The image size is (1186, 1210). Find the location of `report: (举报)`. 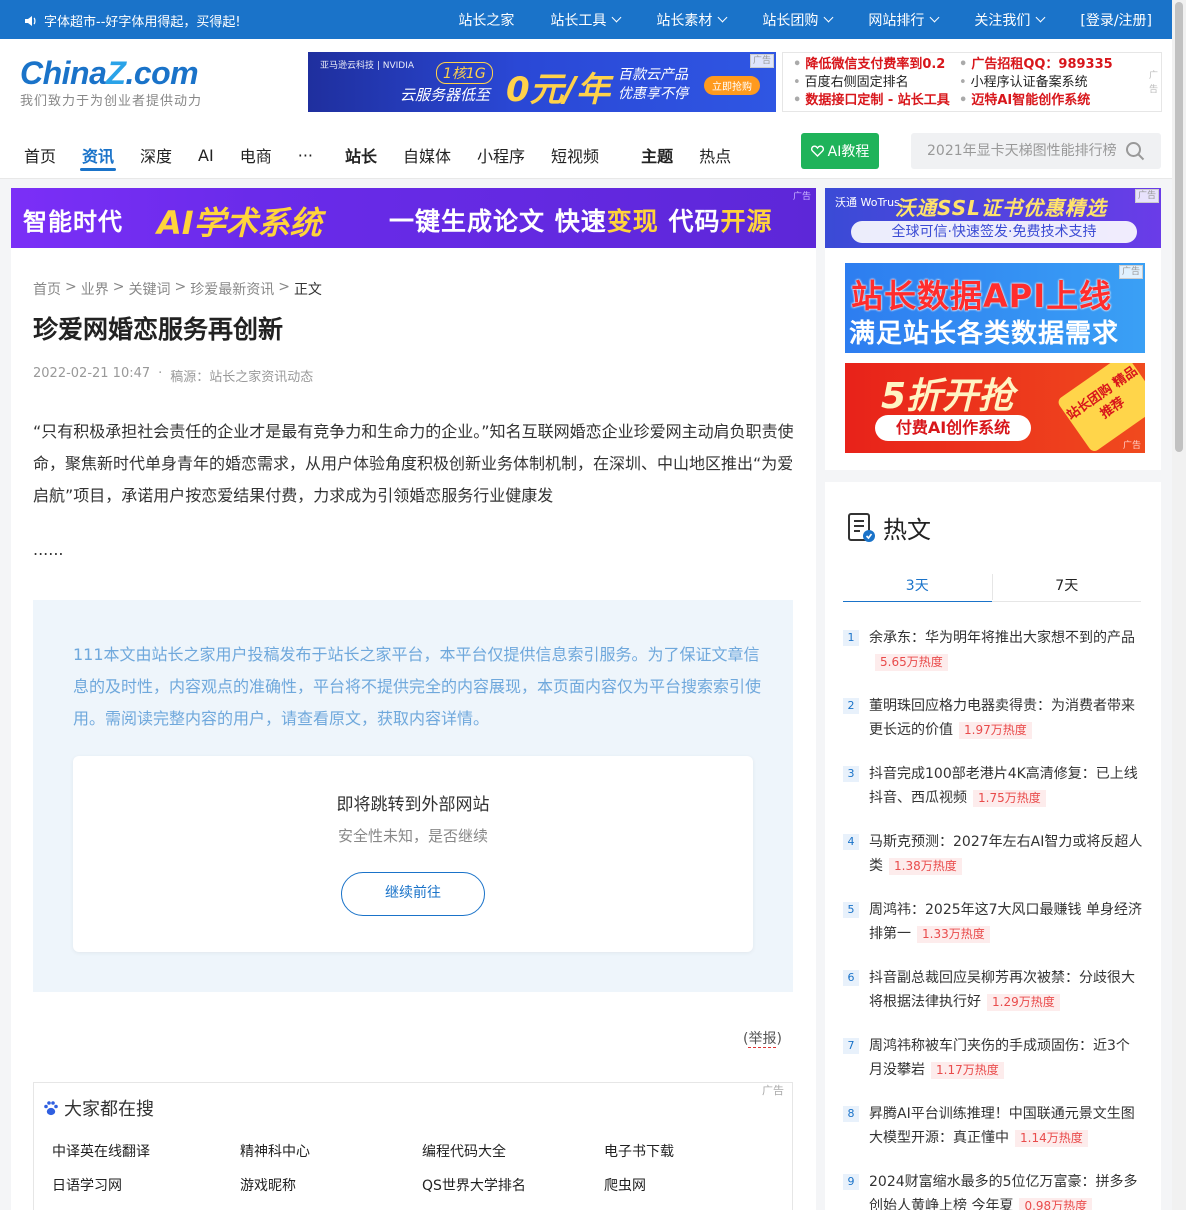

report: (举报) is located at coordinates (762, 1039).